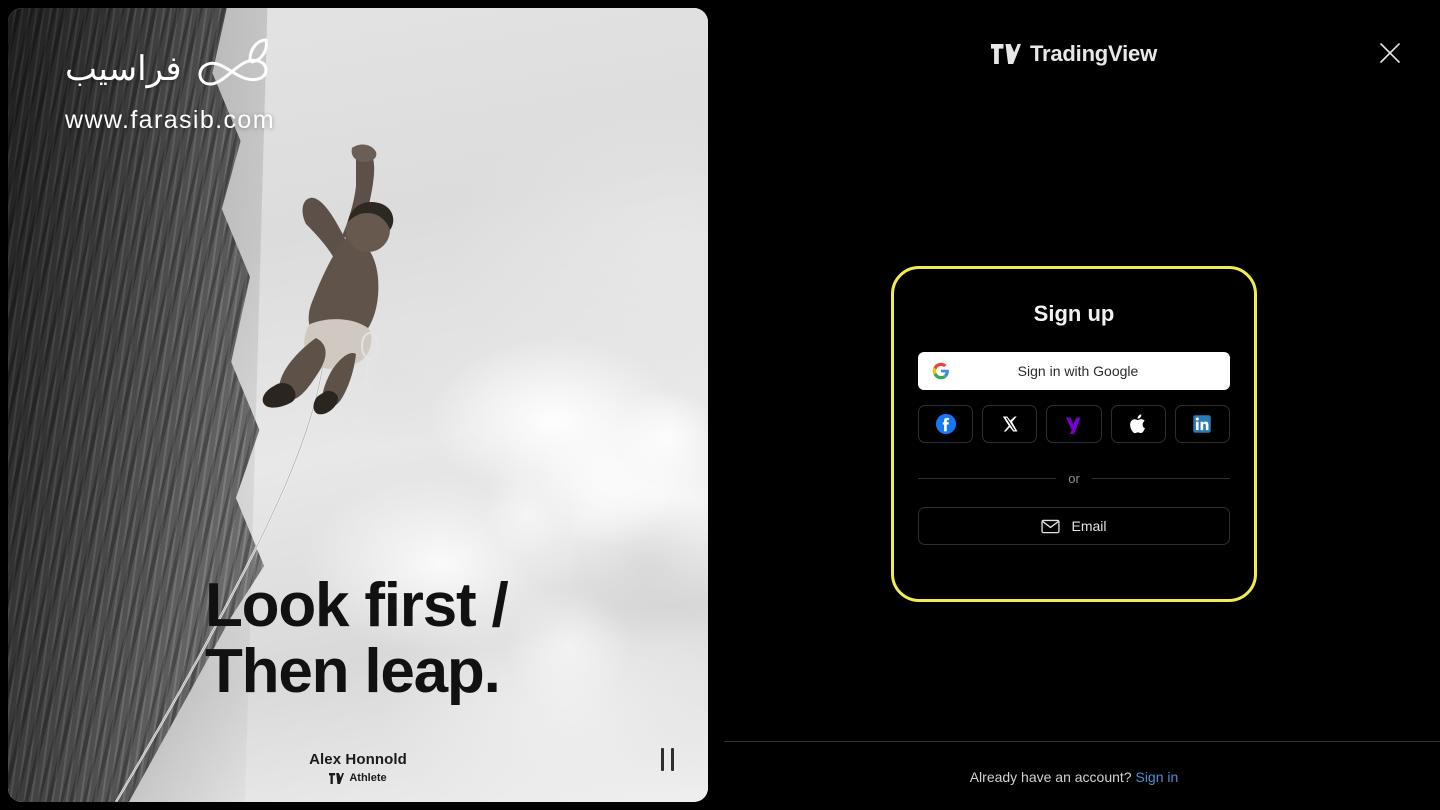  What do you see at coordinates (662, 759) in the screenshot?
I see `pause-bar-left` at bounding box center [662, 759].